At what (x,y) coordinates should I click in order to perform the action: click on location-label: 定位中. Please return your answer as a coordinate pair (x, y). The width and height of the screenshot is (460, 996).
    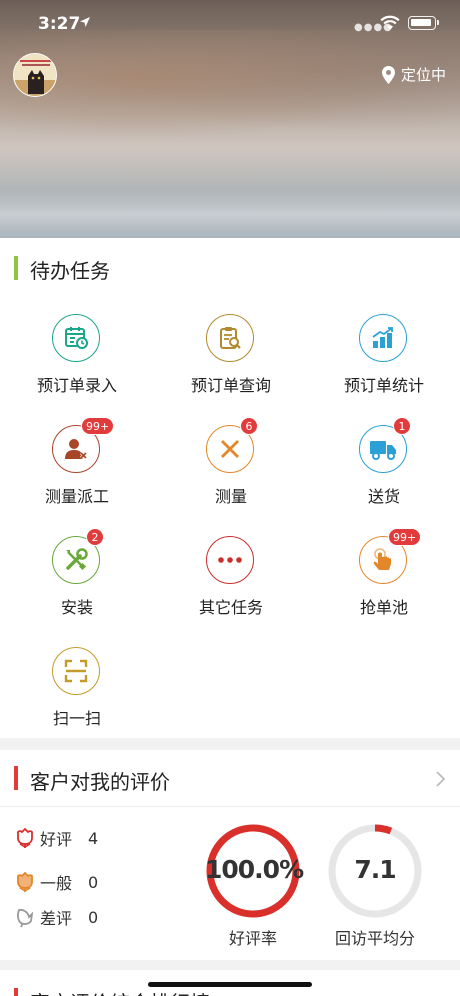
    Looking at the image, I should click on (423, 75).